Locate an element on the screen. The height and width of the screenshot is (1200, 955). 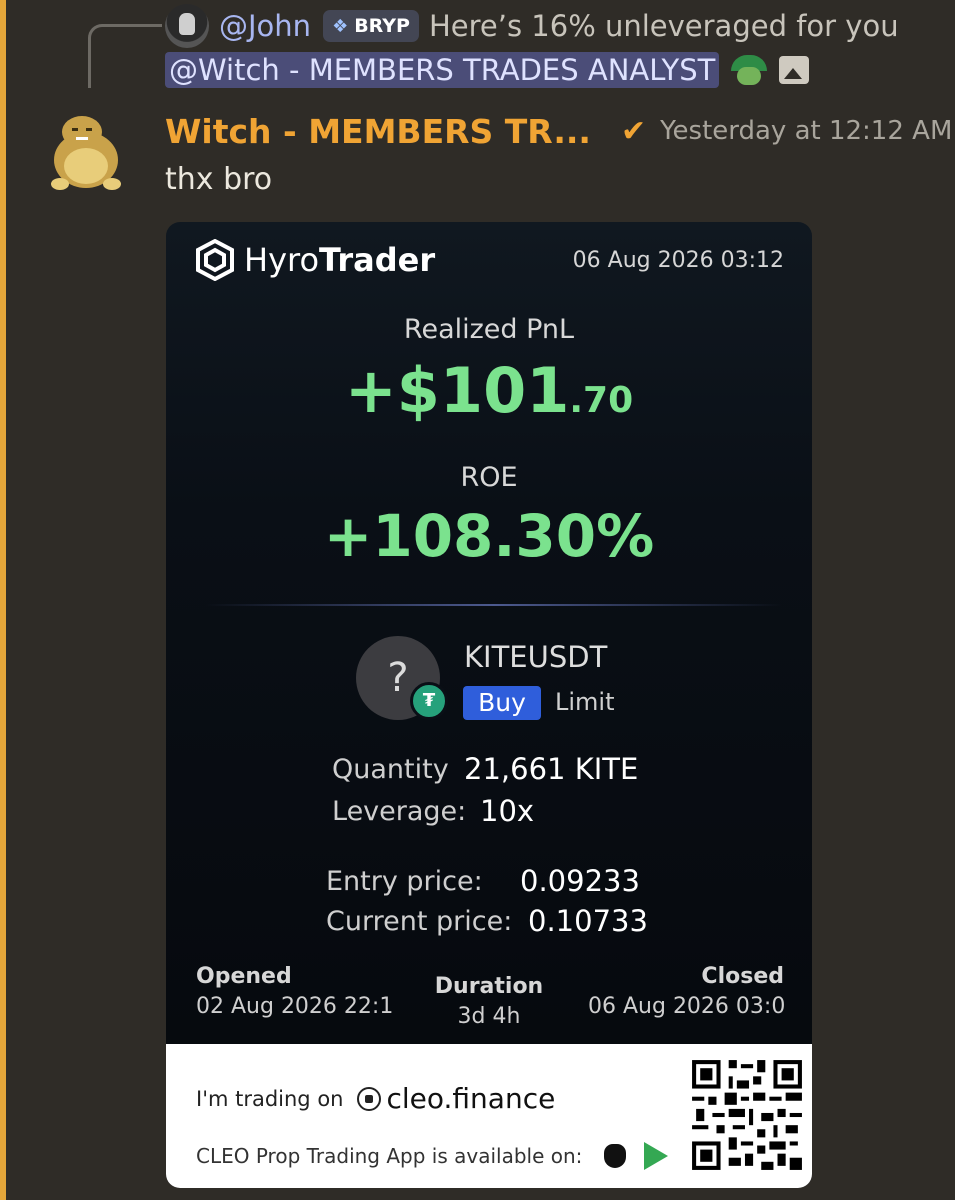
mention-link: @Witch - MEMBERS TRADES ANALYST is located at coordinates (442, 70).